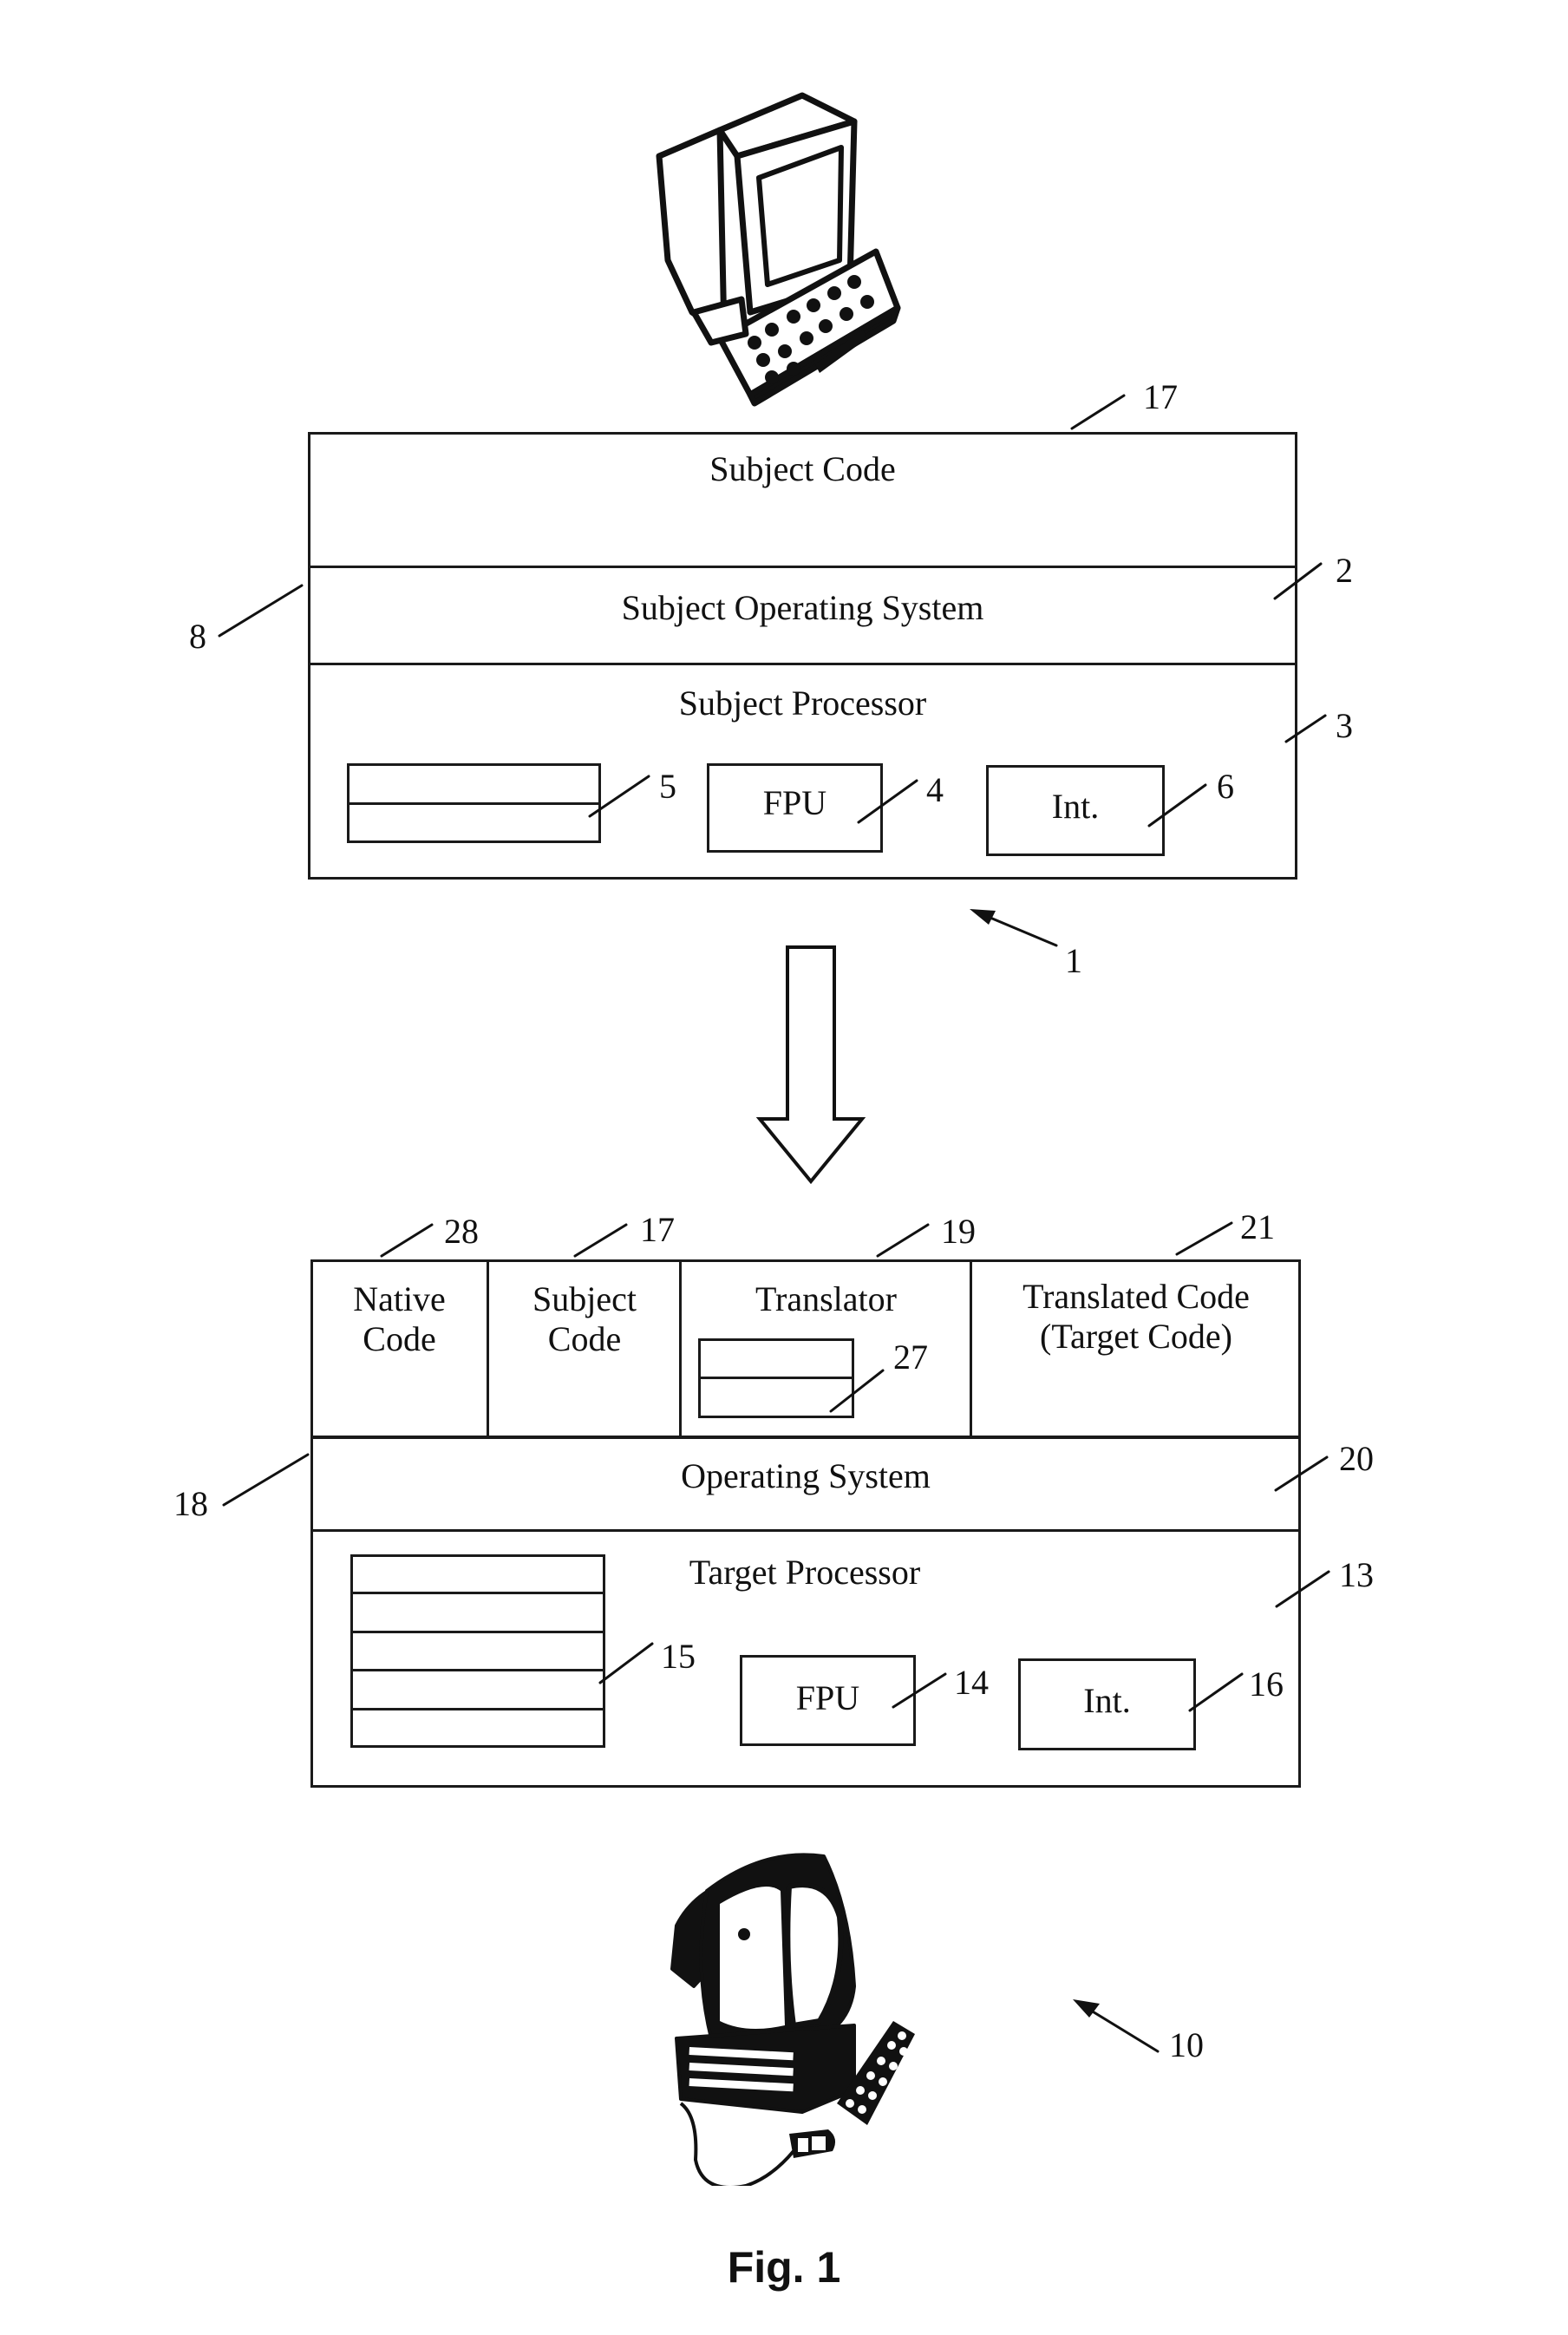  What do you see at coordinates (805, 1573) in the screenshot?
I see `target-processor-label: Target Processor` at bounding box center [805, 1573].